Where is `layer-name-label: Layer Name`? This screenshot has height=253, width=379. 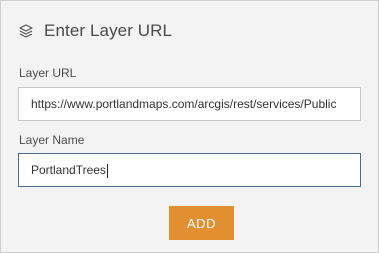 layer-name-label: Layer Name is located at coordinates (52, 140).